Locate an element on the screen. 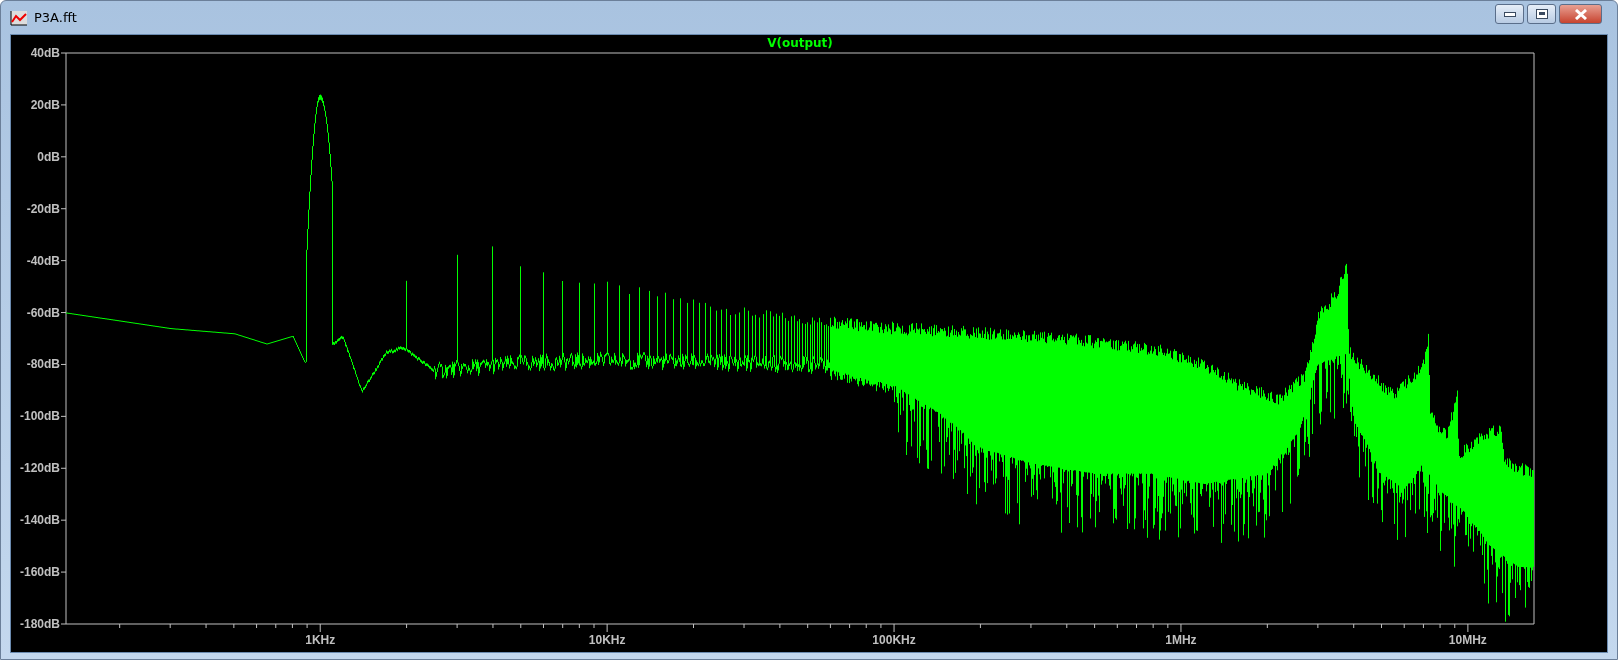  minimize-icon is located at coordinates (1509, 14).